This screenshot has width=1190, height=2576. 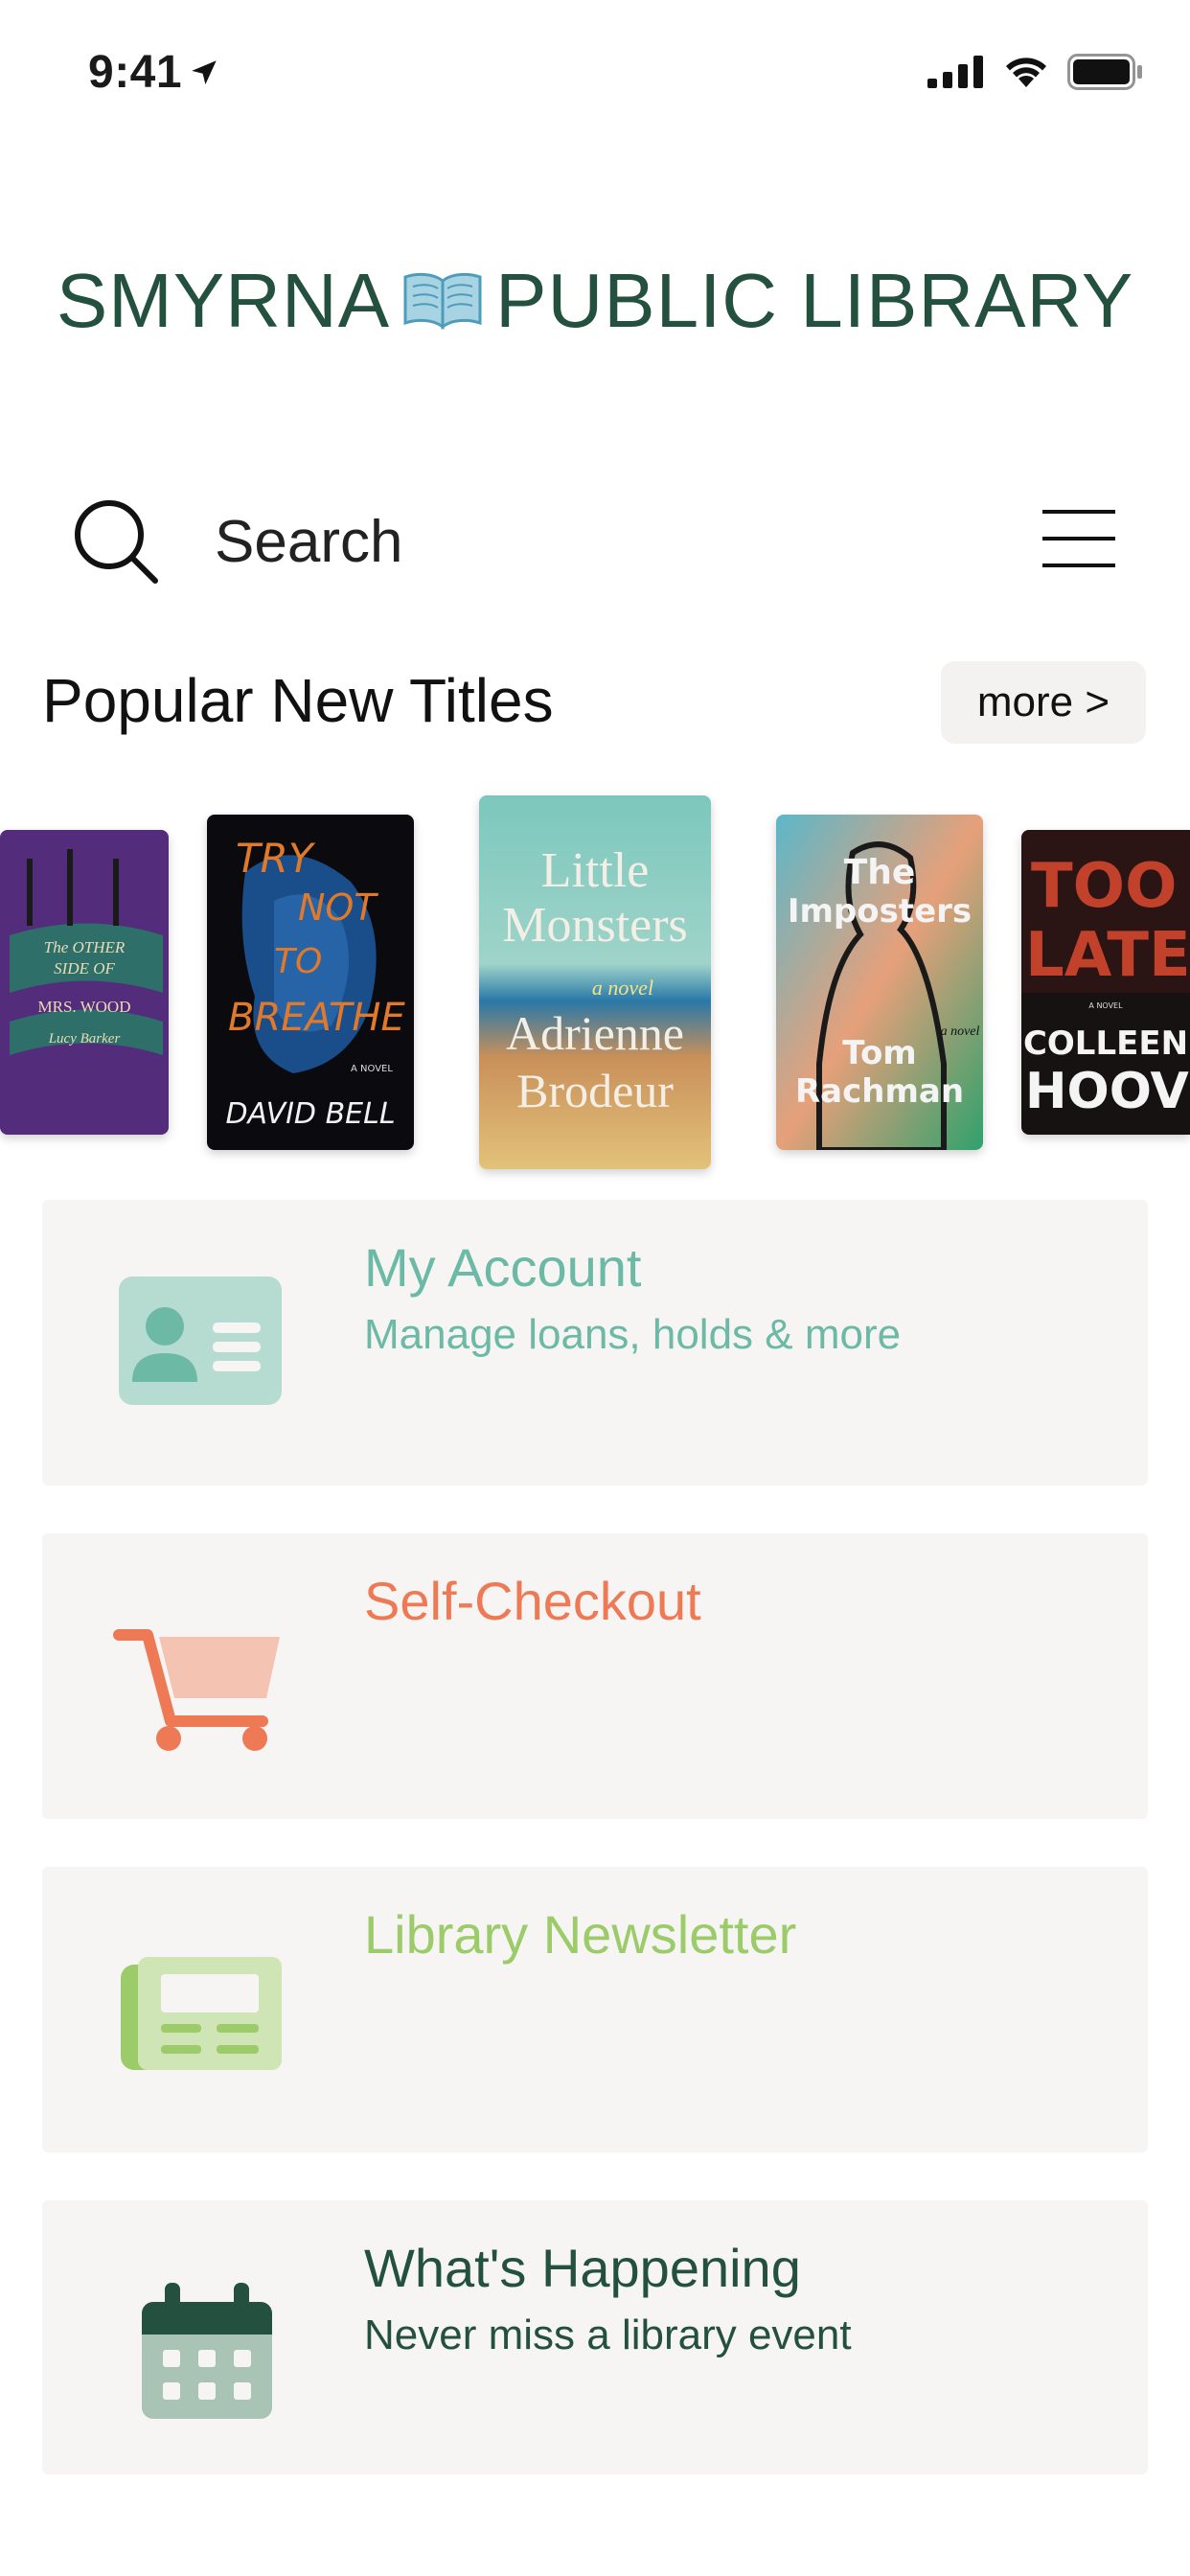 I want to click on card-title: Self-Checkout, so click(x=532, y=1601).